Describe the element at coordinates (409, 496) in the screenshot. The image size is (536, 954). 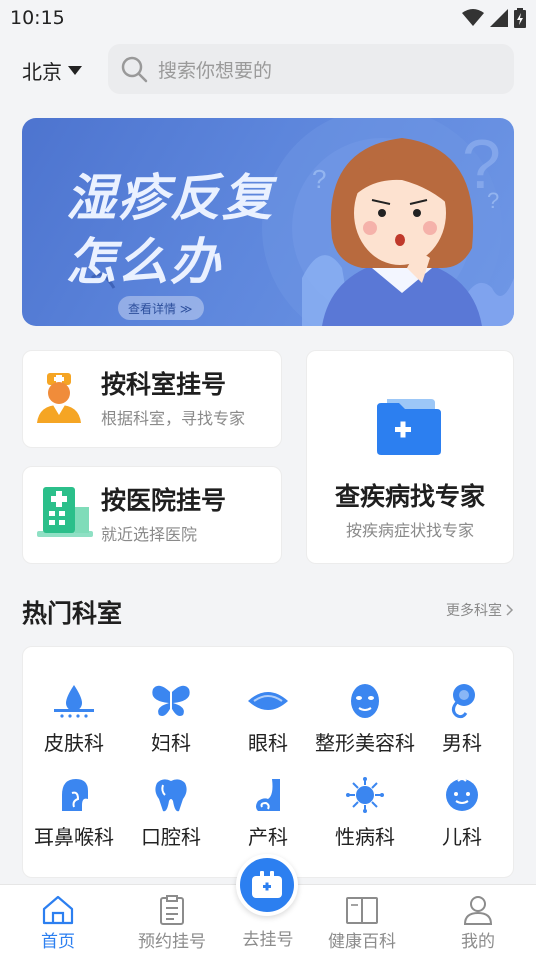
I see `disease-card-title: 查疾病找专家` at that location.